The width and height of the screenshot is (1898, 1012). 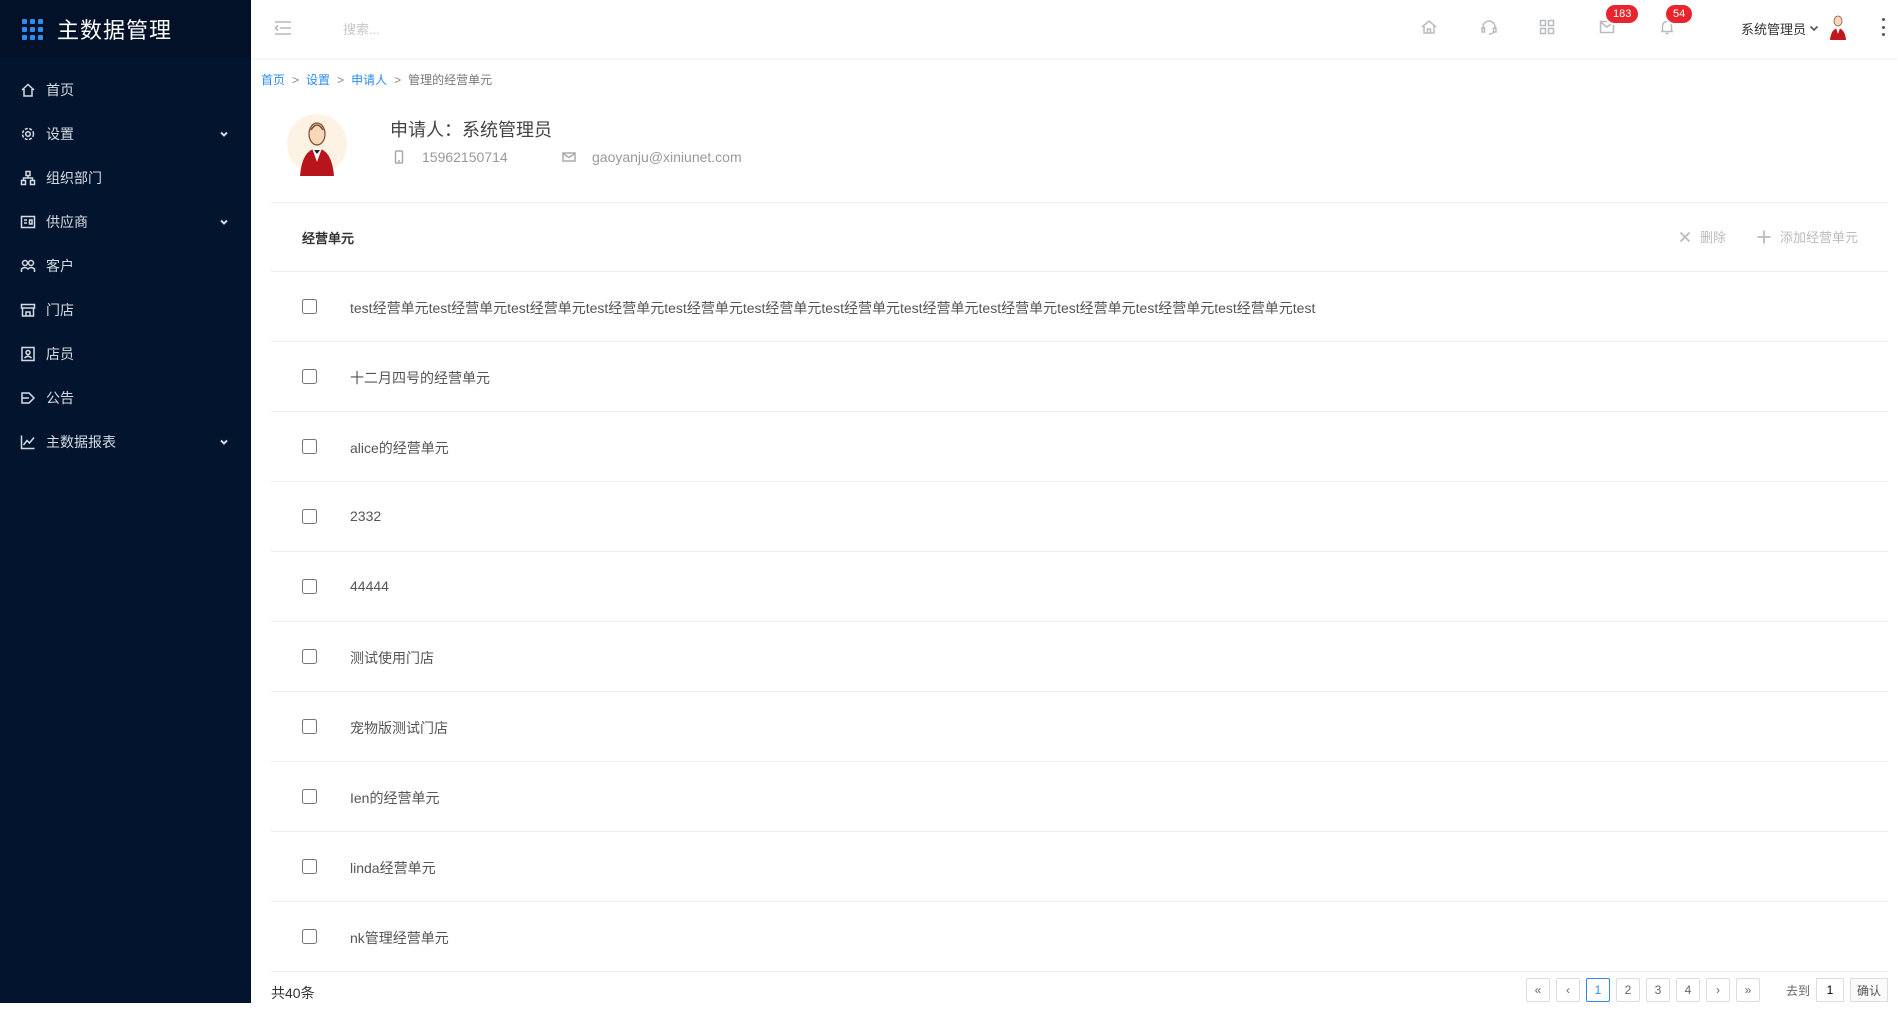 What do you see at coordinates (1567, 990) in the screenshot?
I see `prev-page-button: ‹` at bounding box center [1567, 990].